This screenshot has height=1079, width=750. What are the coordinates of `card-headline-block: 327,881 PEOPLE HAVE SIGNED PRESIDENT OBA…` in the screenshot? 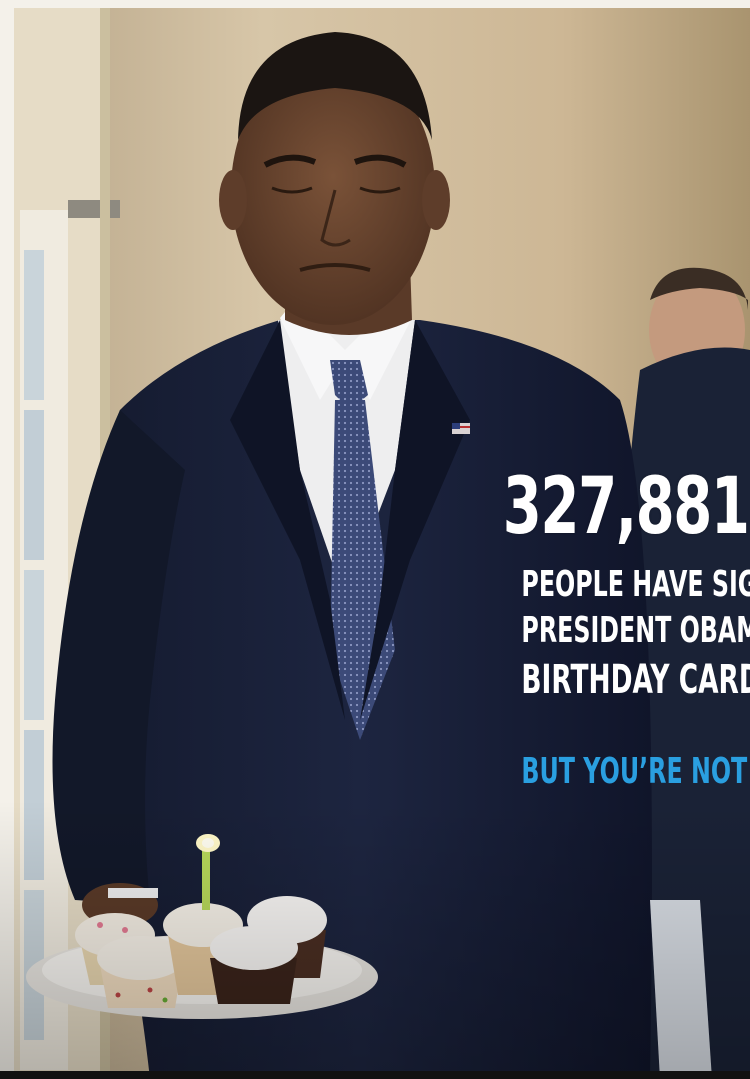 It's located at (583, 623).